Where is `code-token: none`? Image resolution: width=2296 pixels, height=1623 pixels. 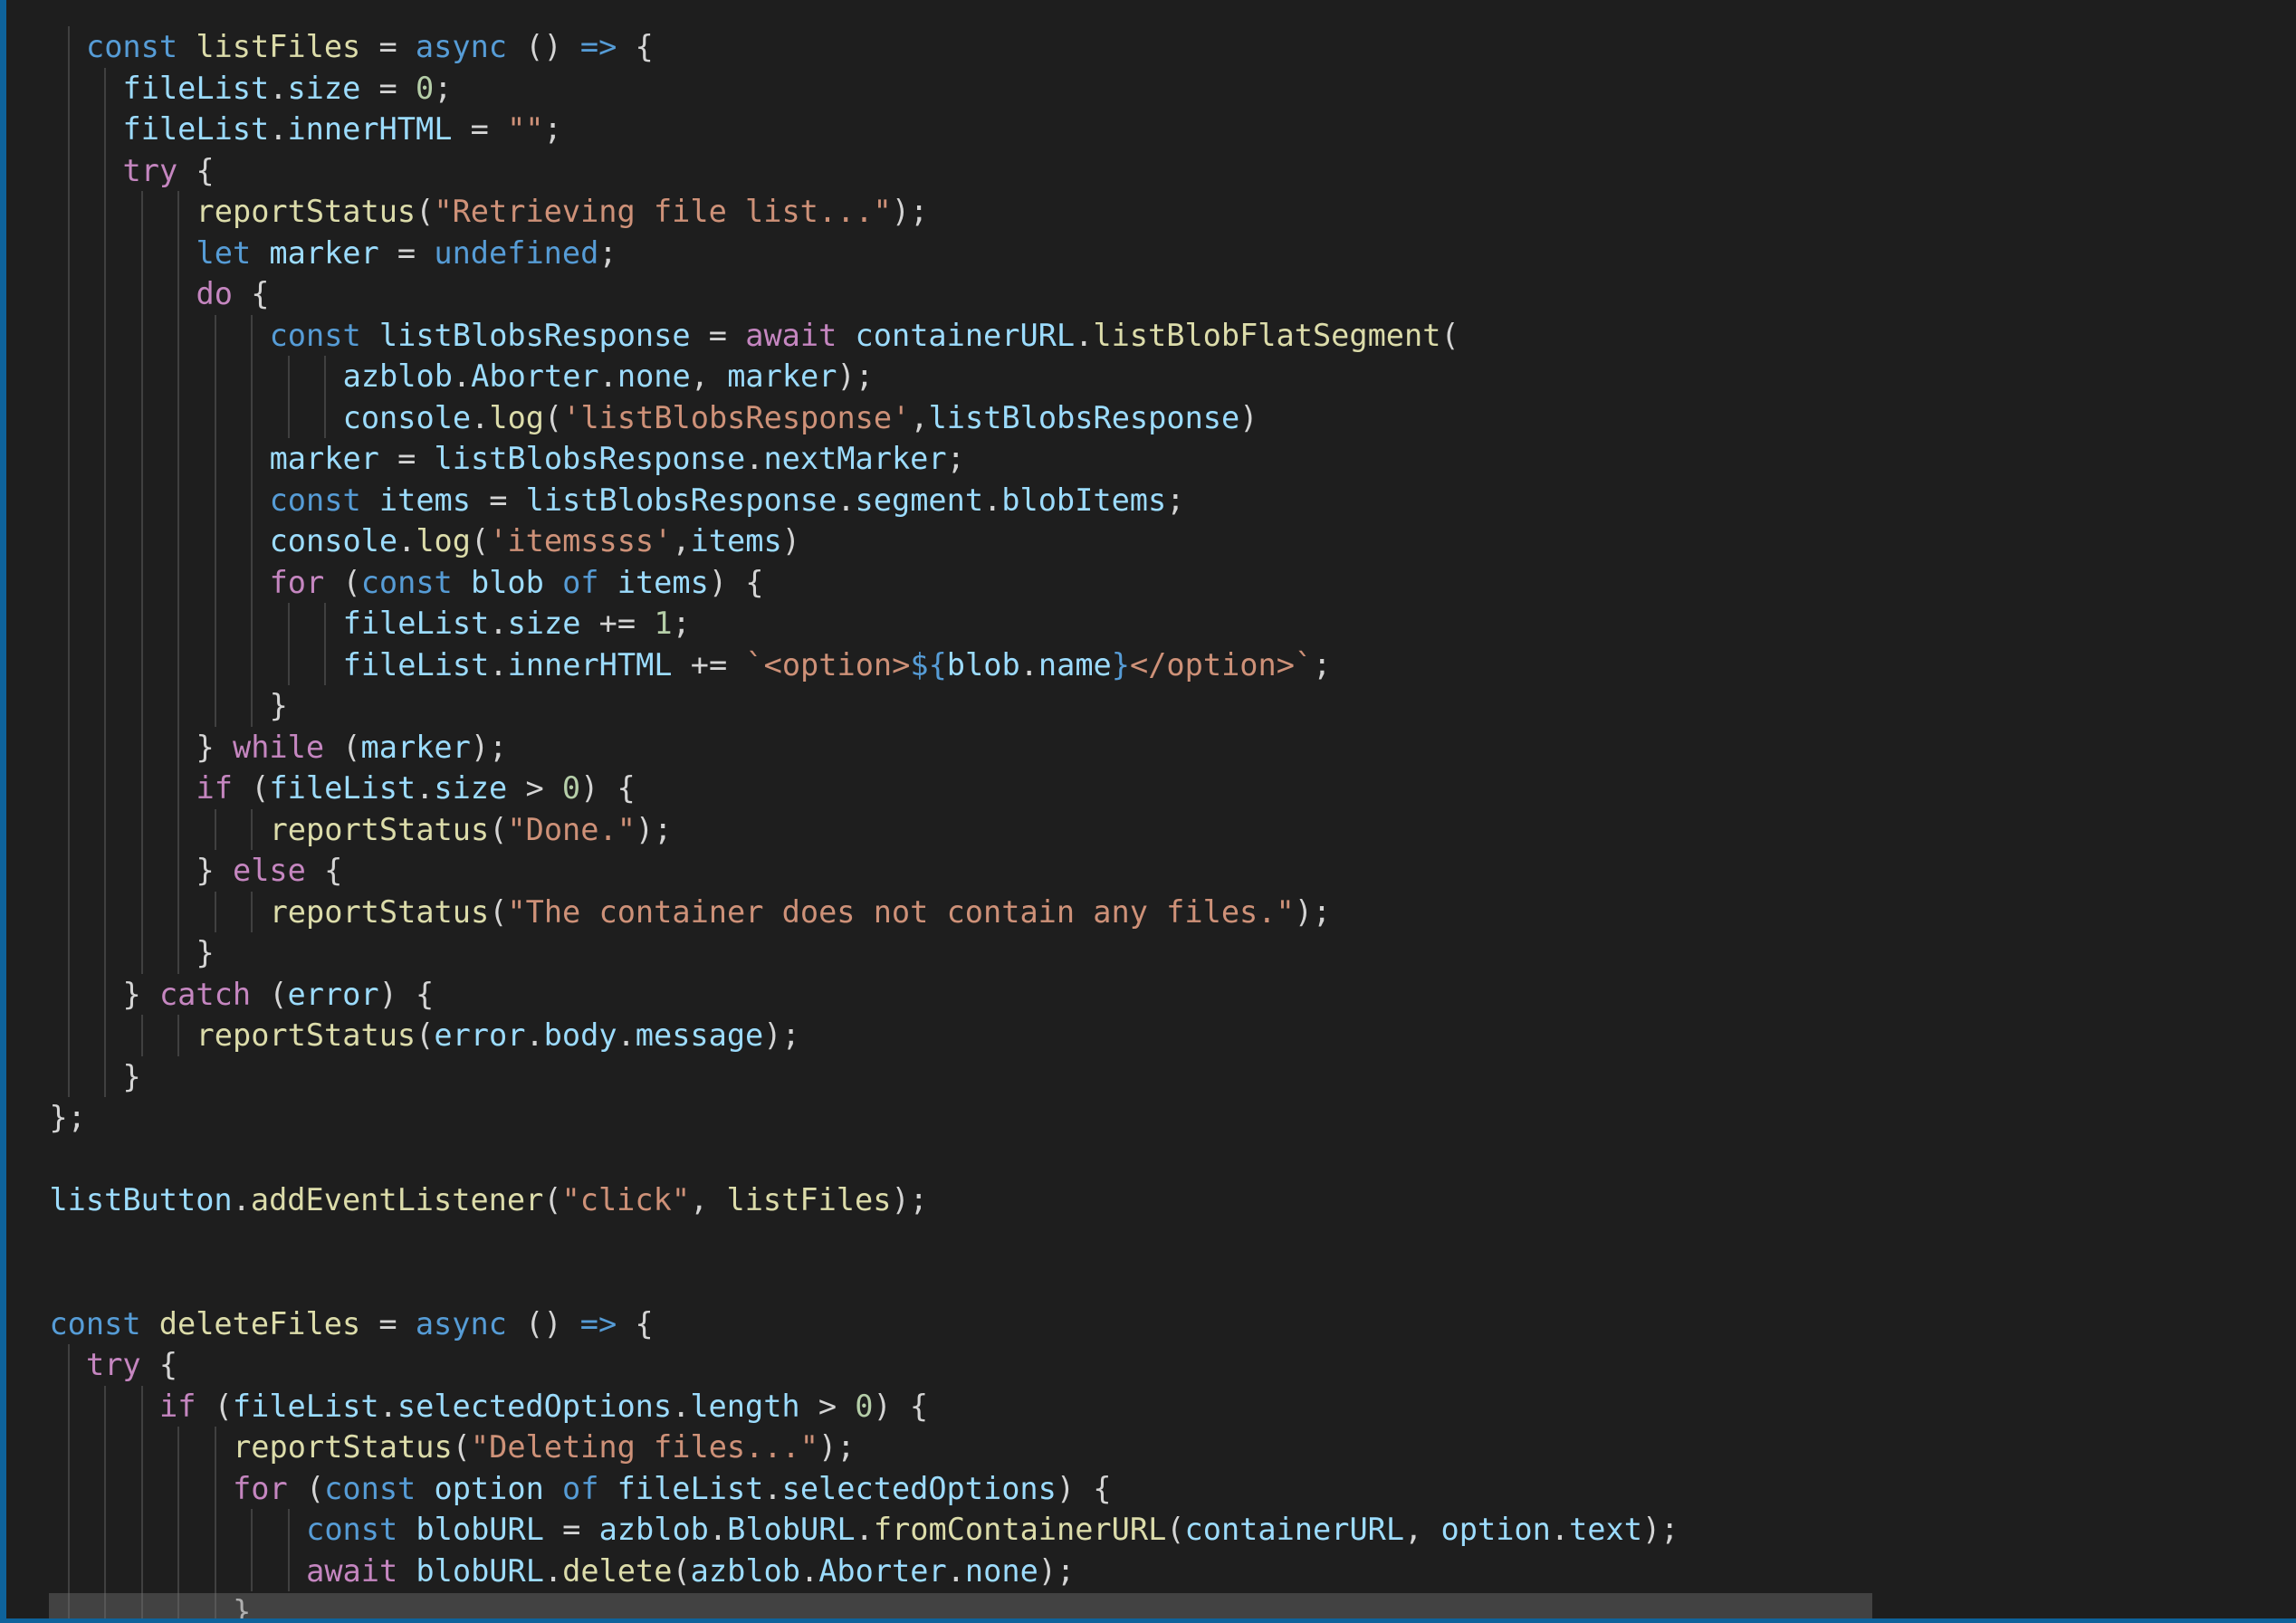
code-token: none is located at coordinates (1001, 1570).